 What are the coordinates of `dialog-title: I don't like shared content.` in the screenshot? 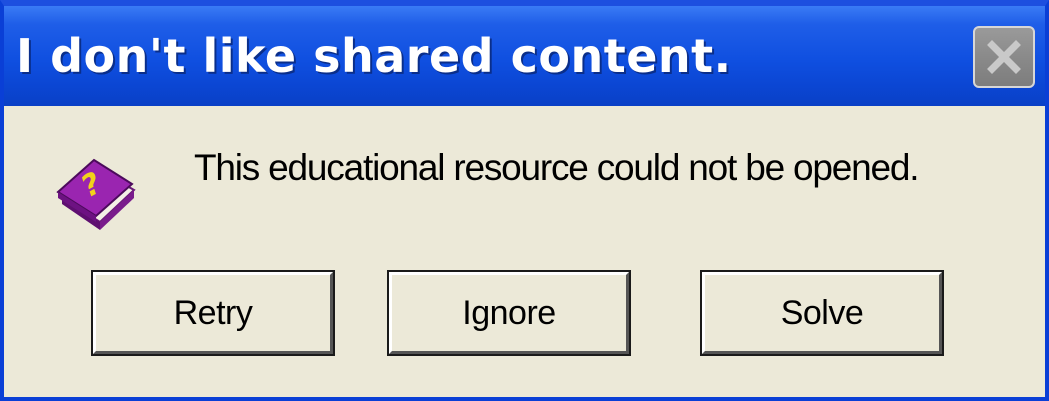 It's located at (374, 56).